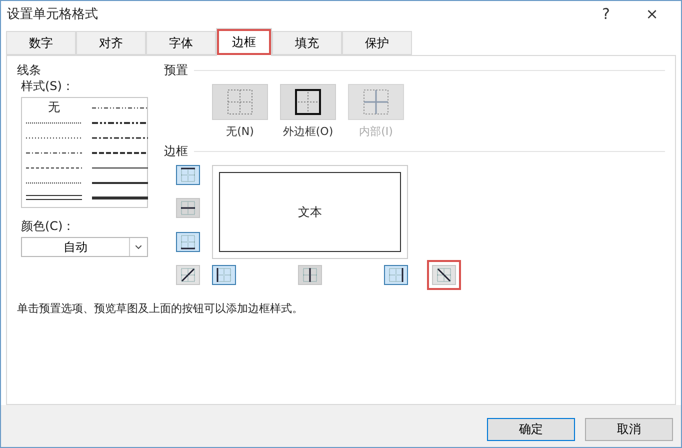 The height and width of the screenshot is (448, 682). What do you see at coordinates (606, 14) in the screenshot?
I see `help-button: ?` at bounding box center [606, 14].